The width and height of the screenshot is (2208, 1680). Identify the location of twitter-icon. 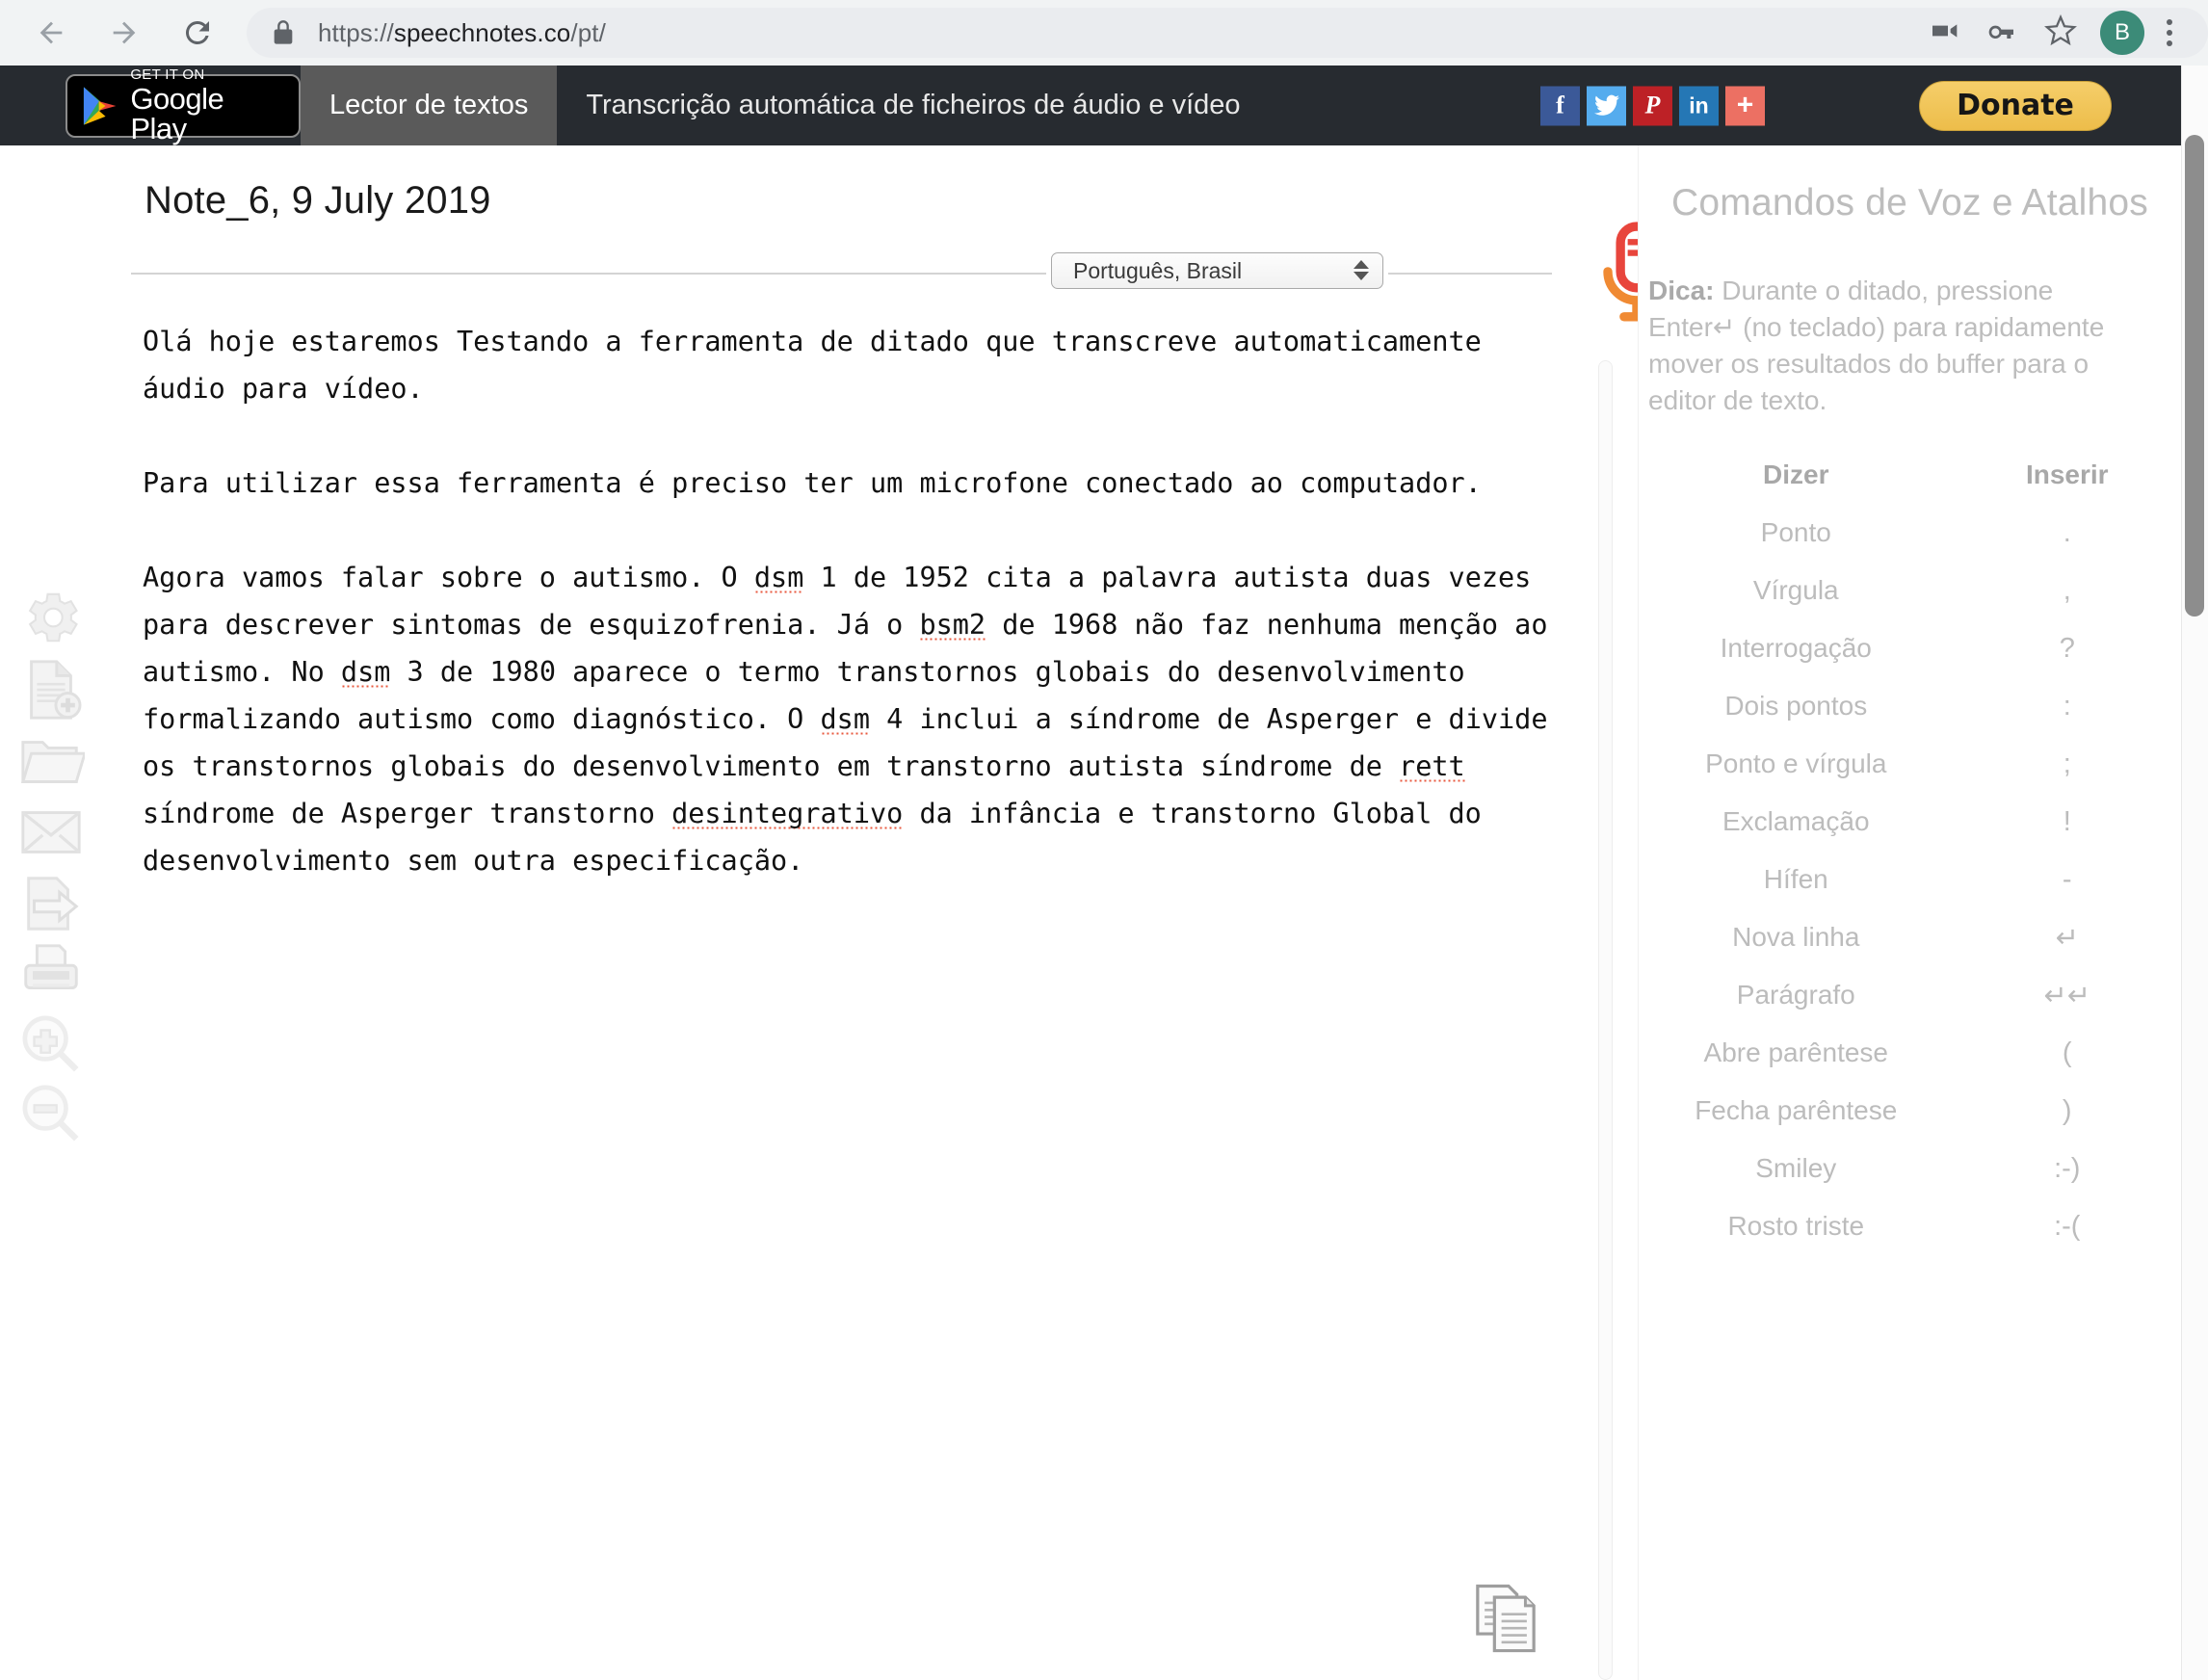
(1606, 105).